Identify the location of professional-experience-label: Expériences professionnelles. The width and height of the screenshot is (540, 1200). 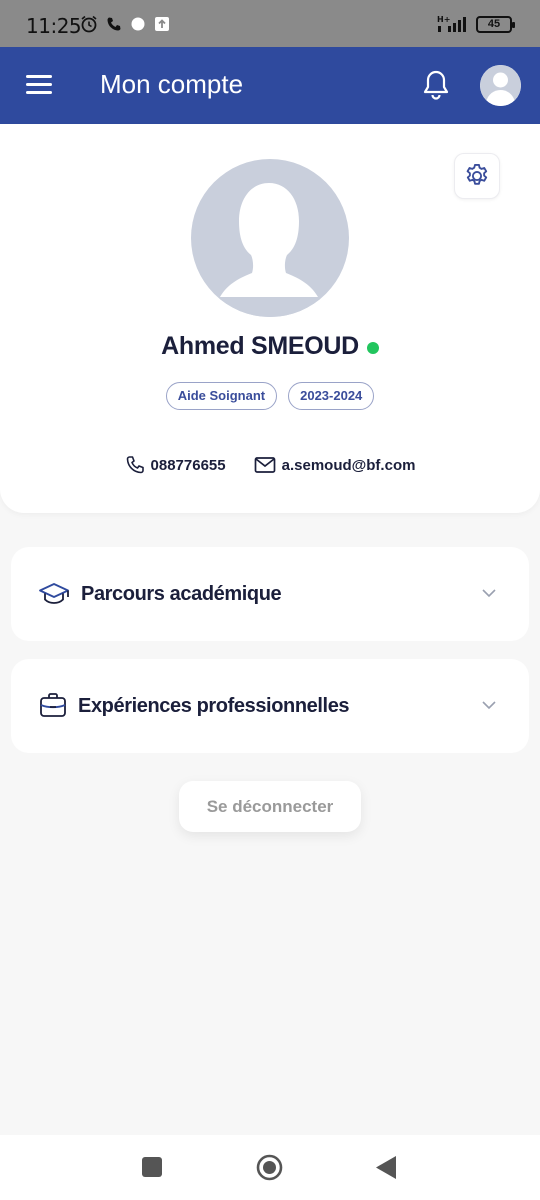
(214, 706).